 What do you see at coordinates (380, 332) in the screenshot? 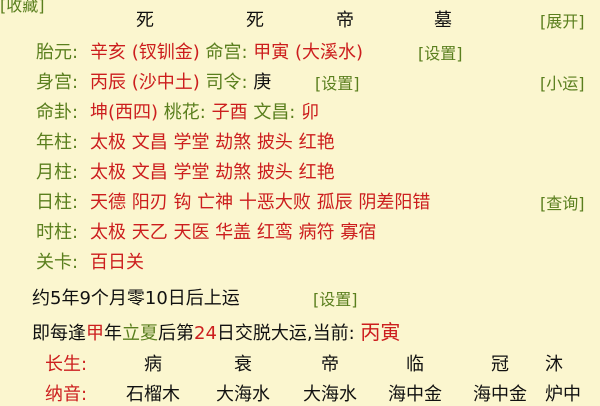
I see `dayun-current: 丙寅` at bounding box center [380, 332].